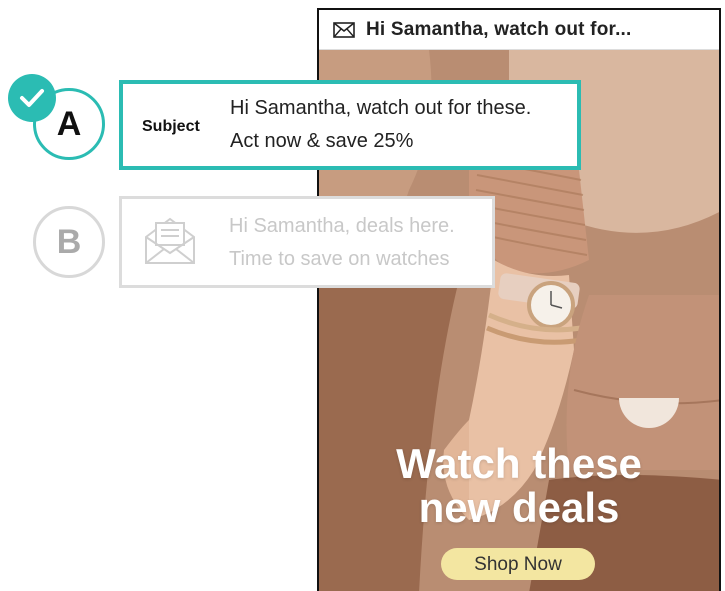 Image resolution: width=725 pixels, height=591 pixels. What do you see at coordinates (519, 507) in the screenshot?
I see `hero-headline-line2: new deals` at bounding box center [519, 507].